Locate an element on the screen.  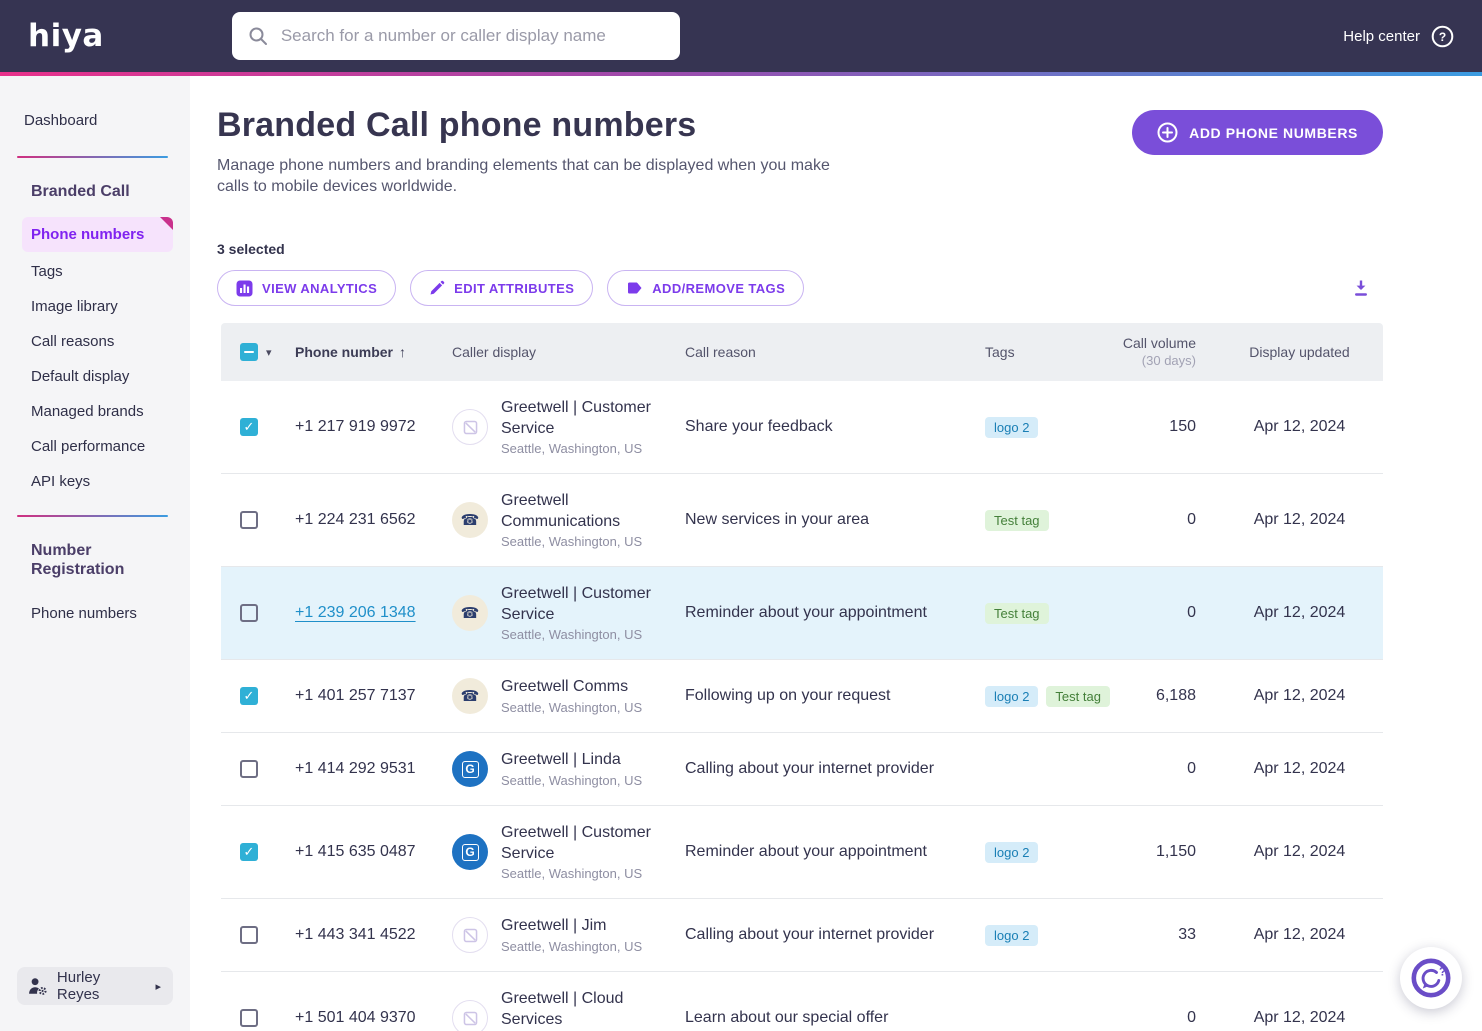
select-all-checkbox is located at coordinates (249, 352).